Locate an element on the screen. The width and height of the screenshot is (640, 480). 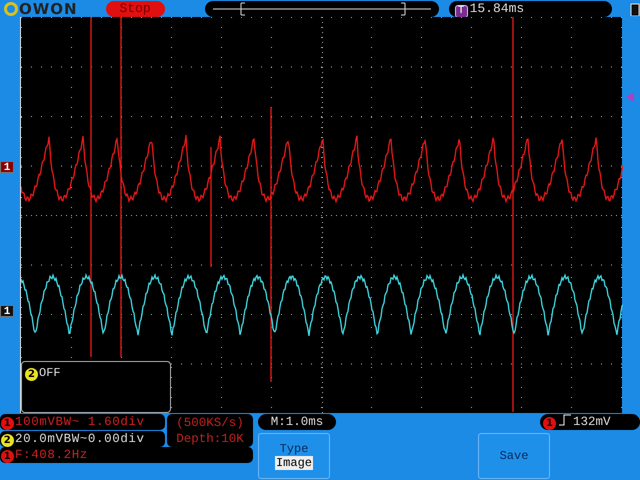
timebase-readout: M:1.0ms is located at coordinates (297, 422).